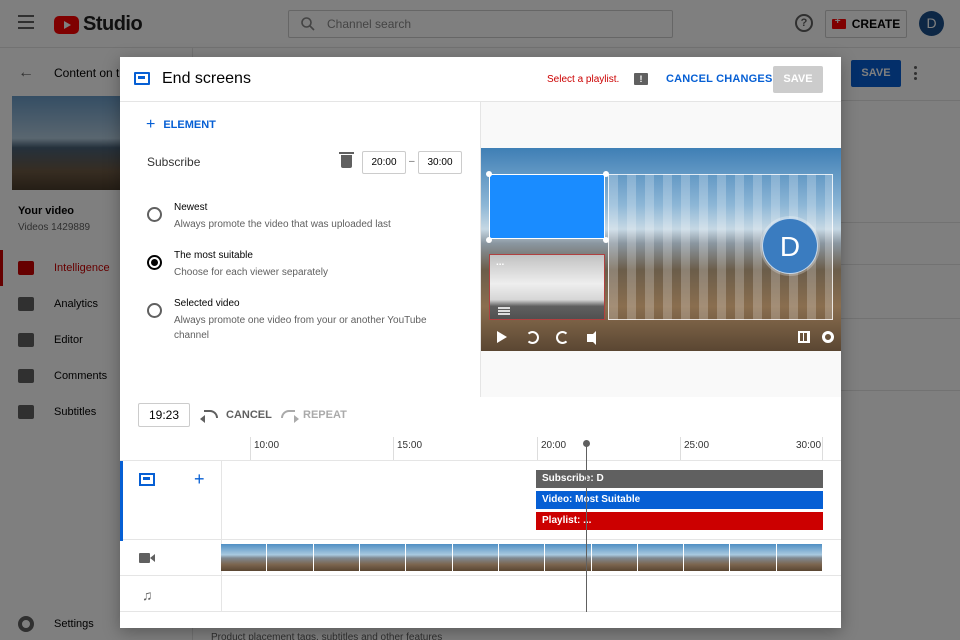  What do you see at coordinates (251, 272) in the screenshot?
I see `option-description: Choose for each viewer separately` at bounding box center [251, 272].